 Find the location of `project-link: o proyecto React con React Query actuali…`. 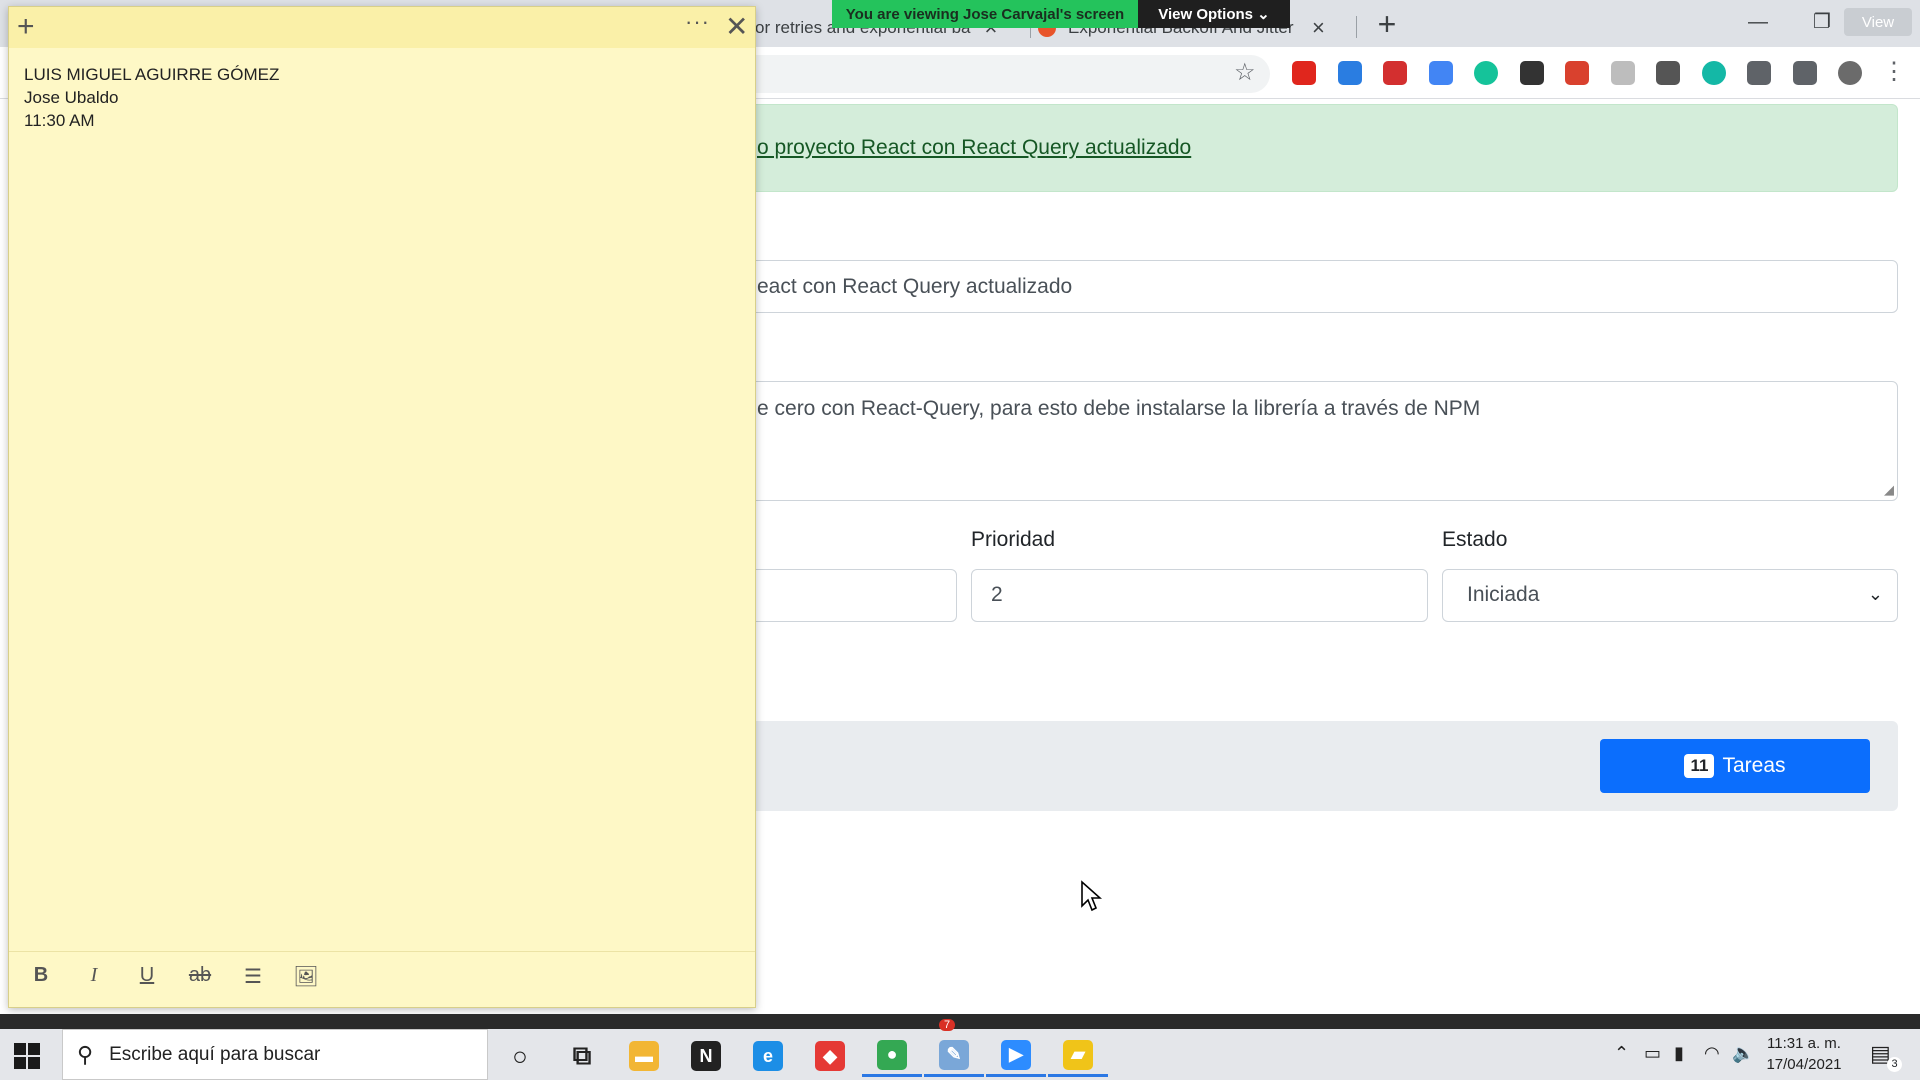

project-link: o proyecto React con React Query actuali… is located at coordinates (974, 148).